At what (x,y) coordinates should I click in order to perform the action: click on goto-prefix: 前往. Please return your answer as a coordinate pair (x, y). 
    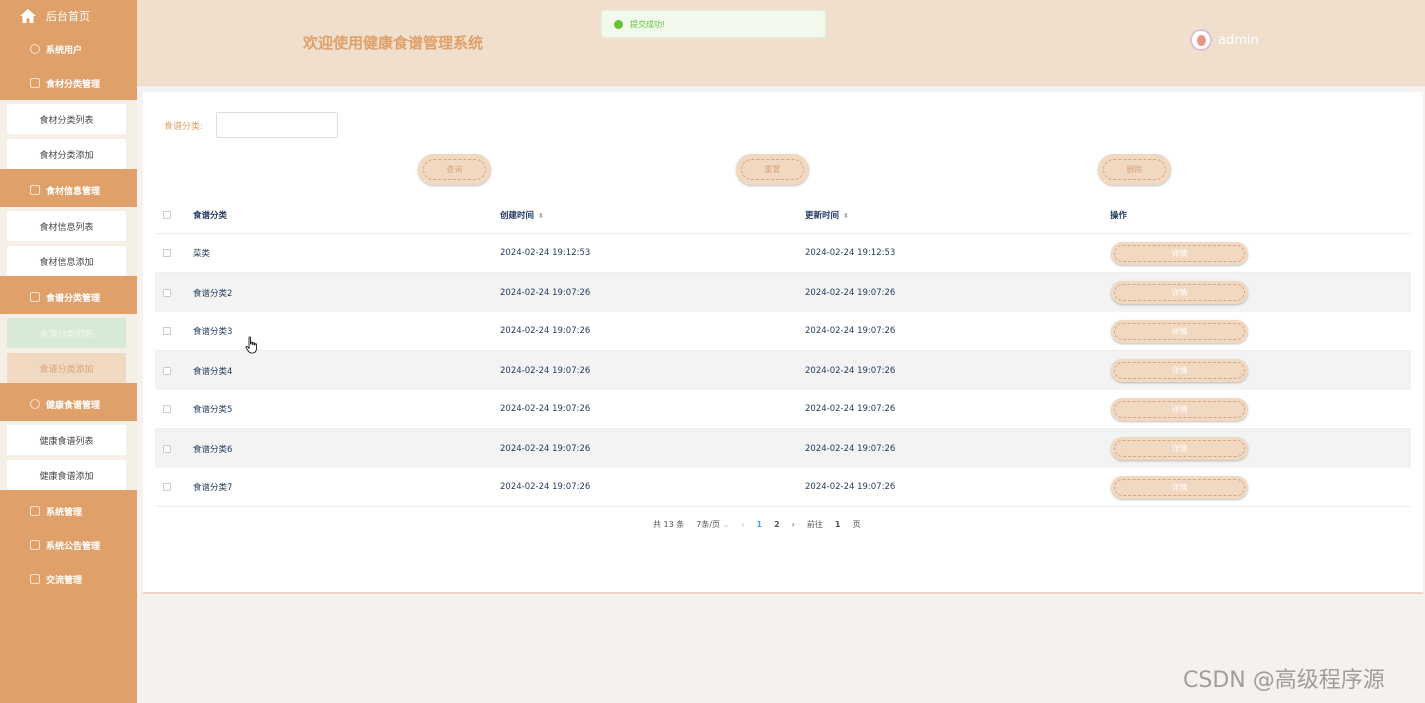
    Looking at the image, I should click on (814, 524).